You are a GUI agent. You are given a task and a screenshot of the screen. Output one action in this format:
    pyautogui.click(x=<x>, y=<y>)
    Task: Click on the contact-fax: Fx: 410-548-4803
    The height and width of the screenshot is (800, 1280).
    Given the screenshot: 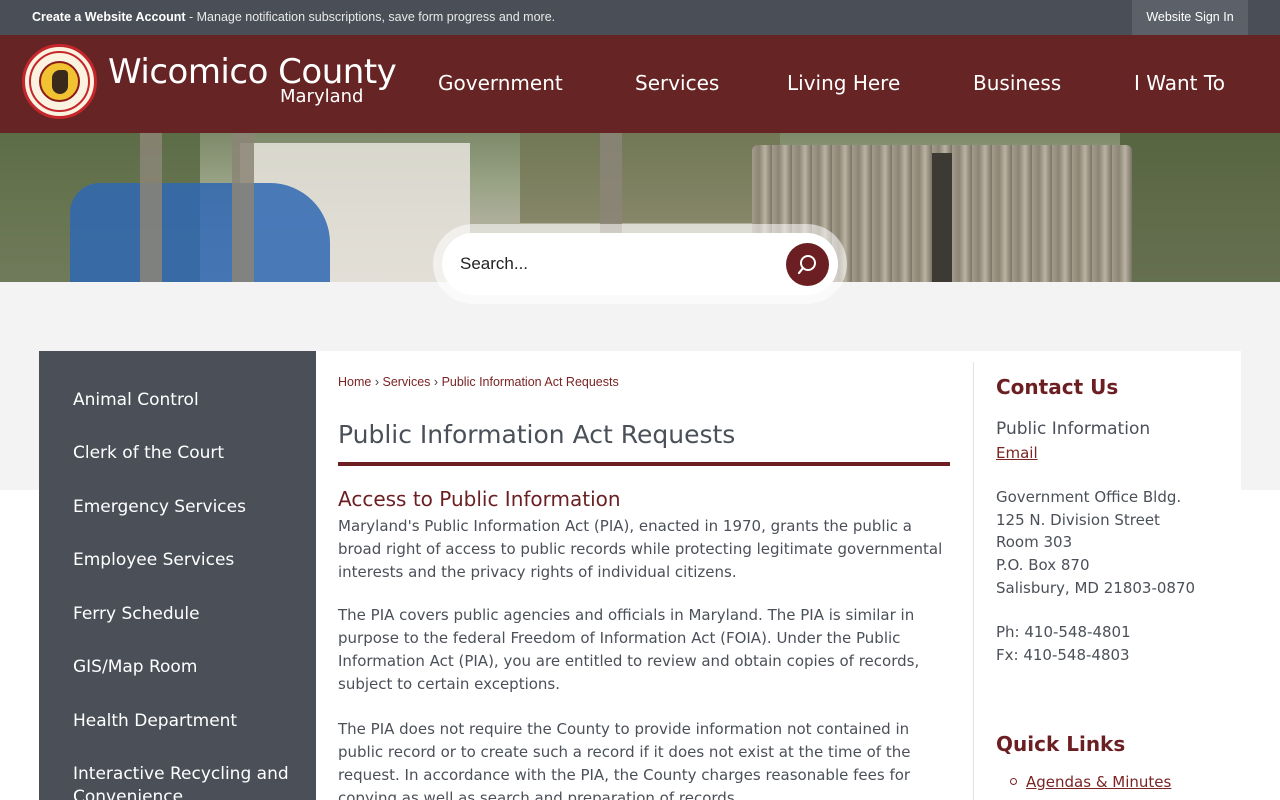 What is the action you would take?
    pyautogui.click(x=1063, y=655)
    